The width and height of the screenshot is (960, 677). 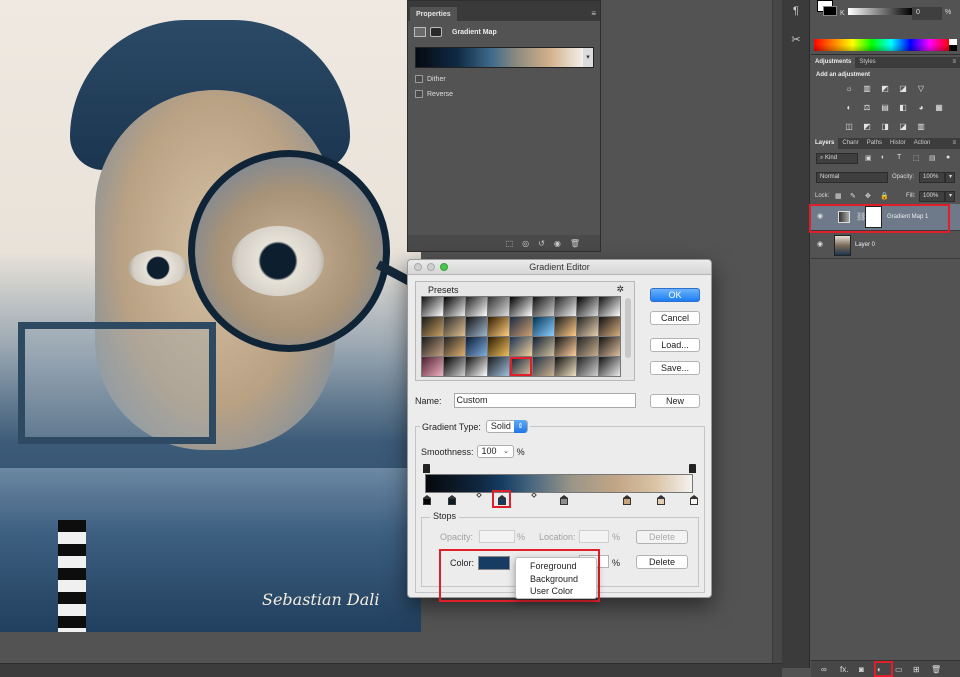 I want to click on link-layers-icon: ∞, so click(x=824, y=669).